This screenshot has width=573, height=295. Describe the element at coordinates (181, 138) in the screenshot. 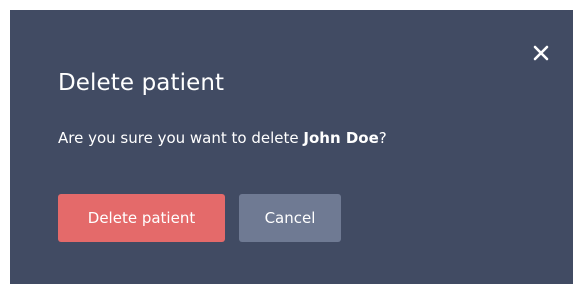

I see `message-prefix: Are you sure you want to delete` at that location.